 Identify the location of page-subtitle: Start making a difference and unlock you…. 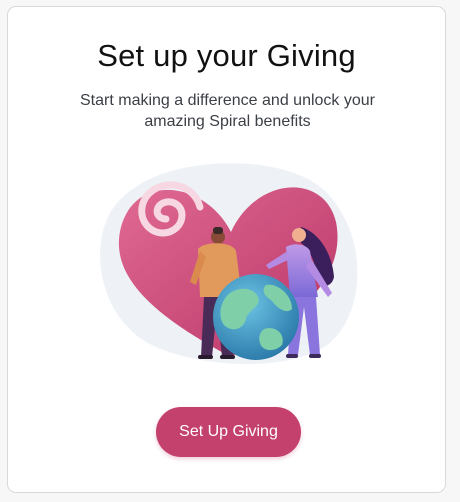
(227, 111).